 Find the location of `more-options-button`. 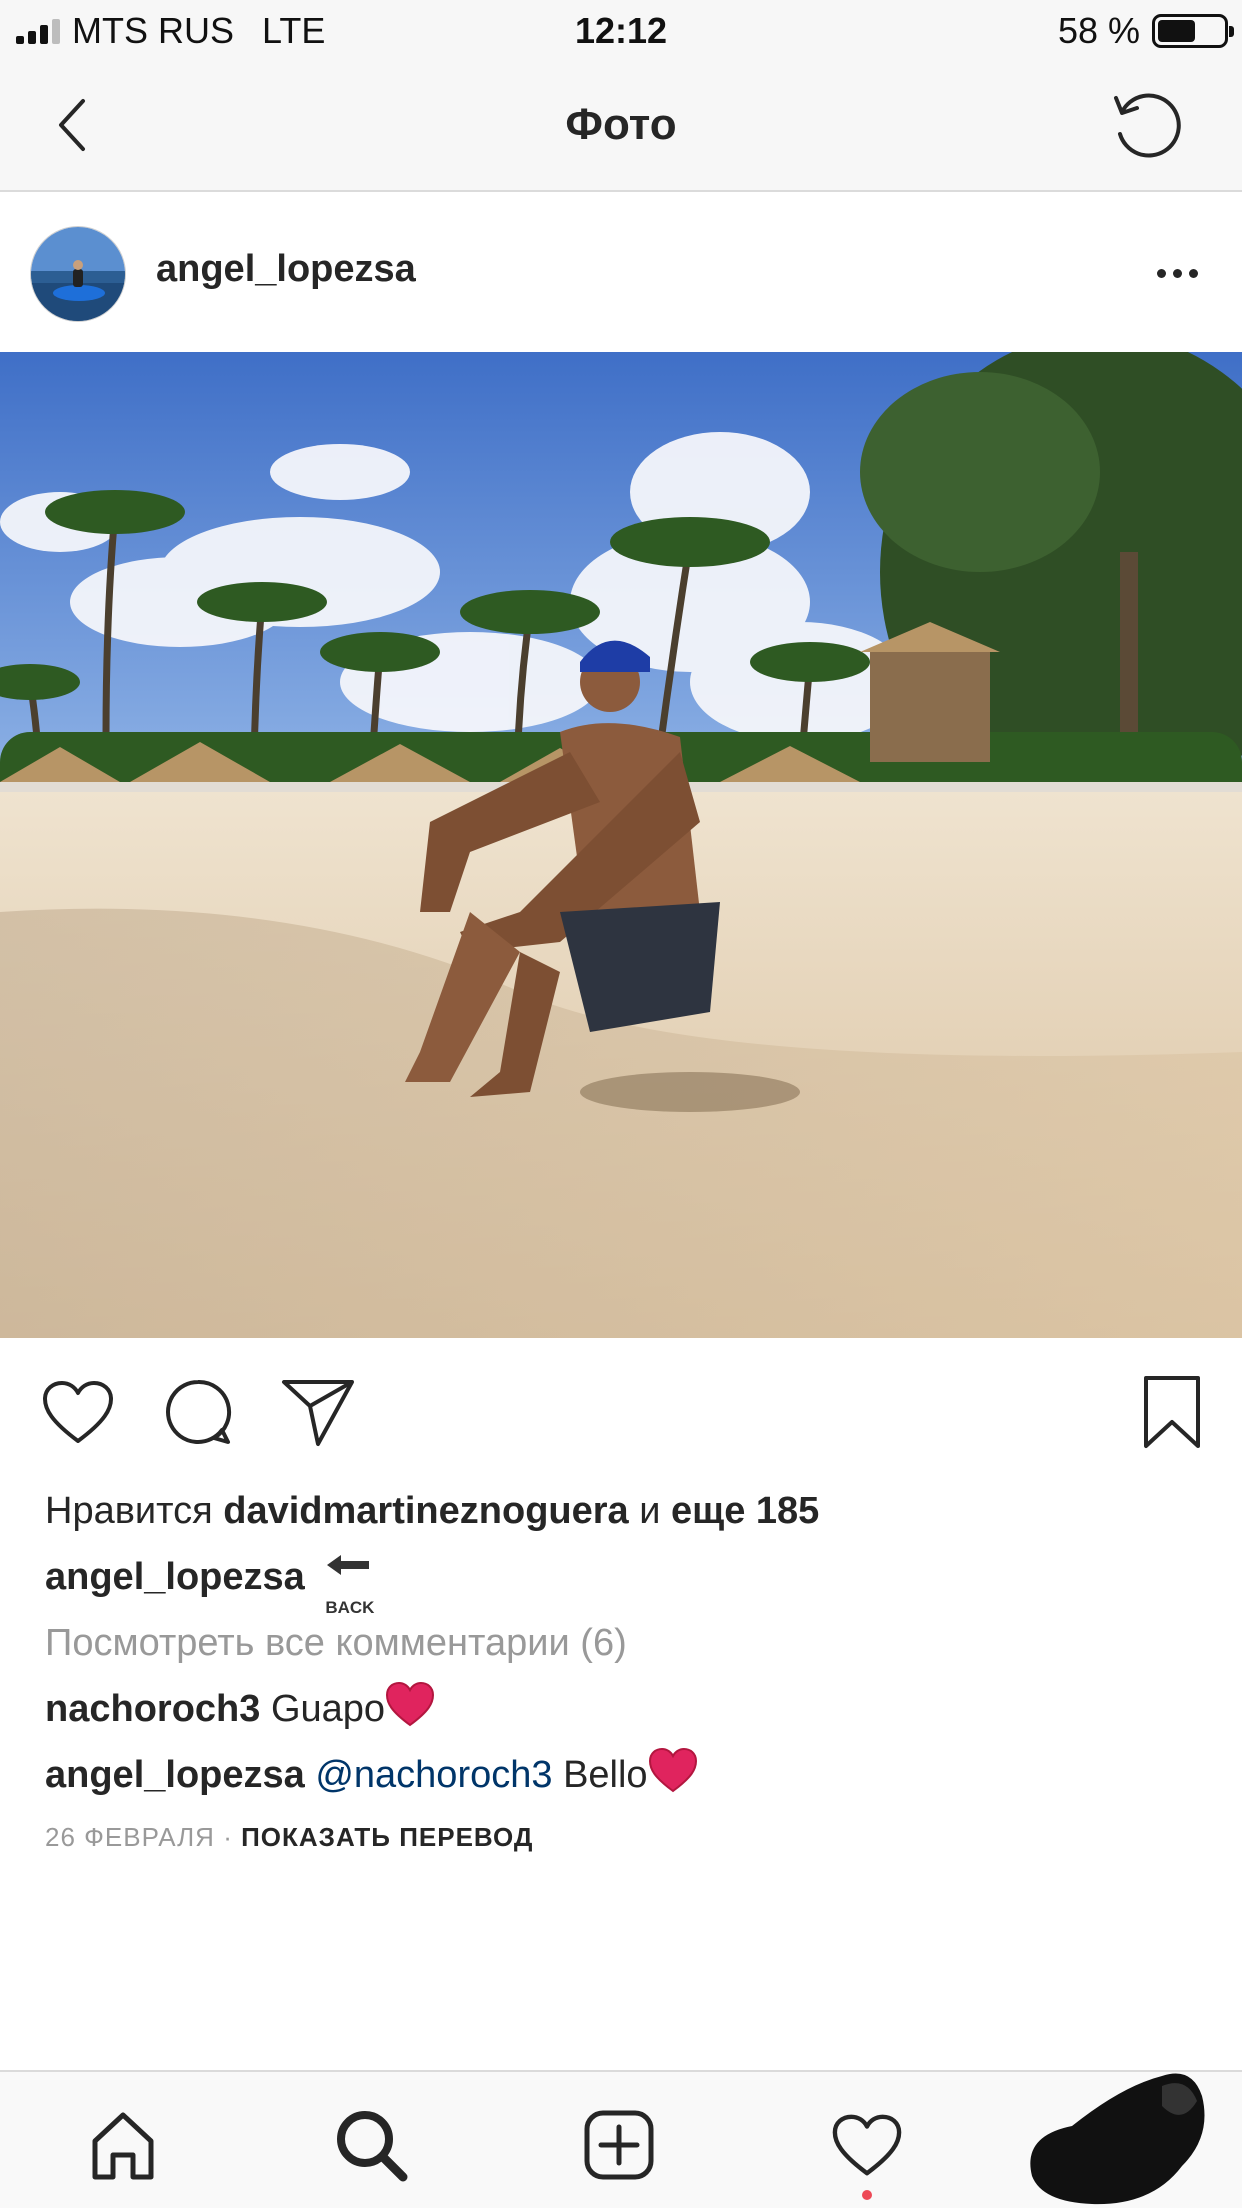

more-options-button is located at coordinates (1177, 273).